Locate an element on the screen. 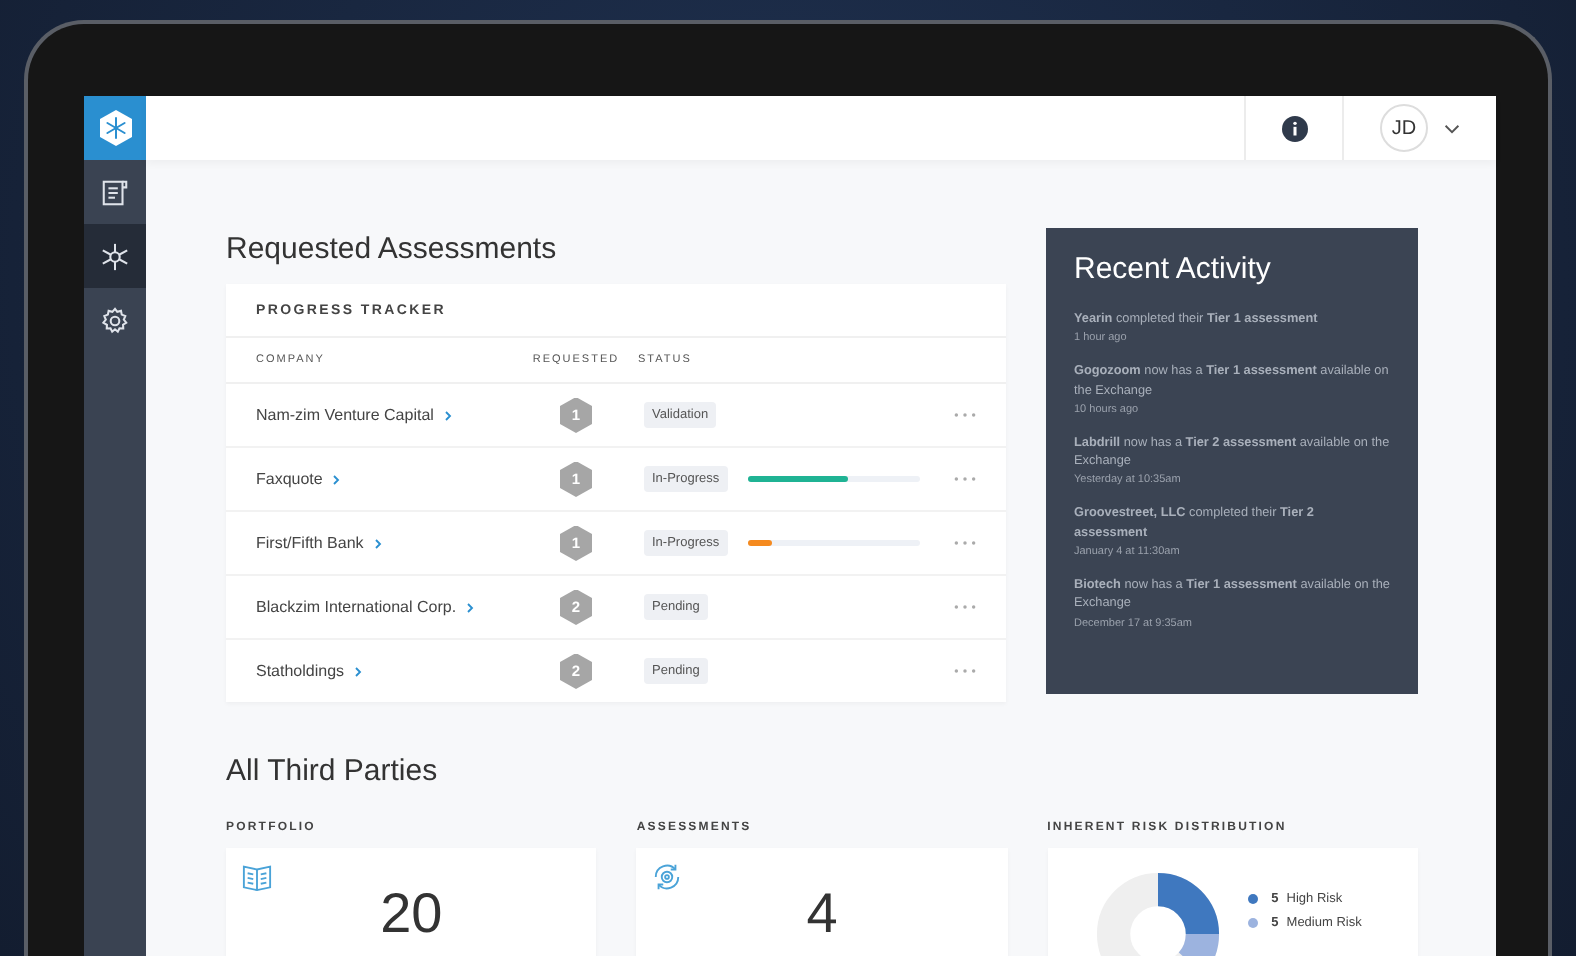  sidebar-item is located at coordinates (115, 256).